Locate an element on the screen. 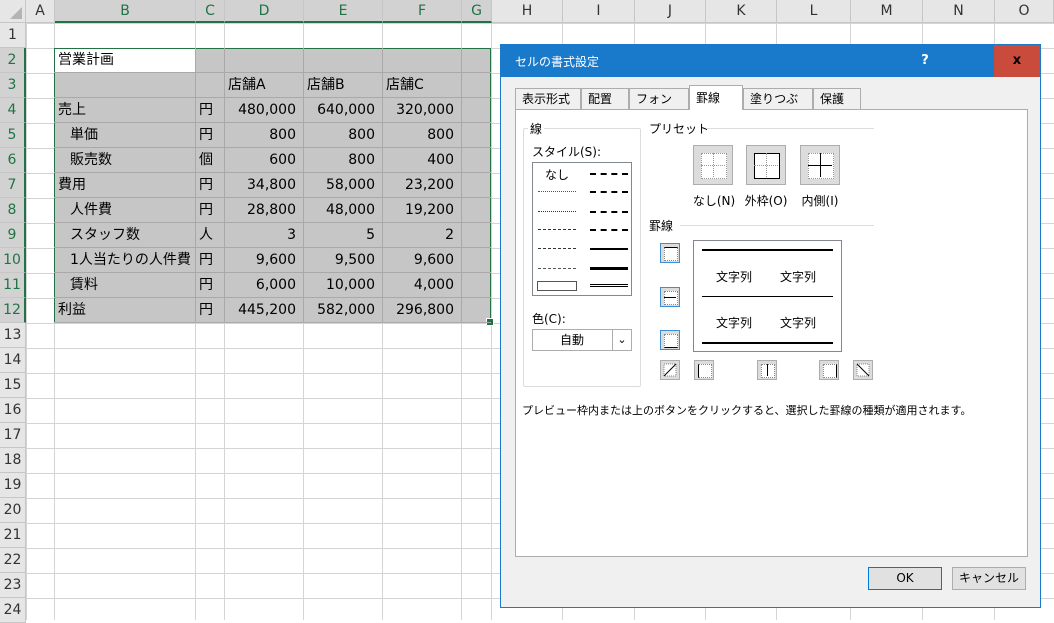 The image size is (1054, 623). border-right-button is located at coordinates (829, 370).